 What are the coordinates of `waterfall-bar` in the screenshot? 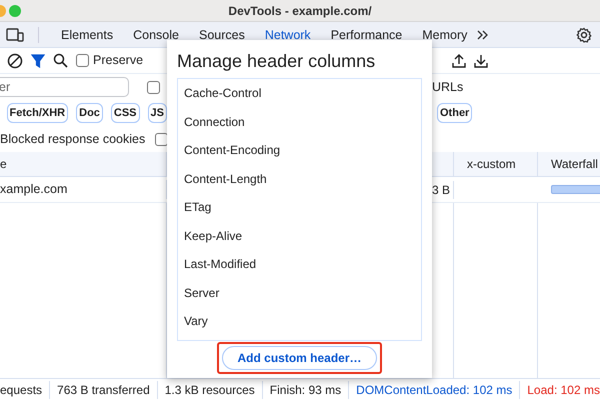 It's located at (575, 189).